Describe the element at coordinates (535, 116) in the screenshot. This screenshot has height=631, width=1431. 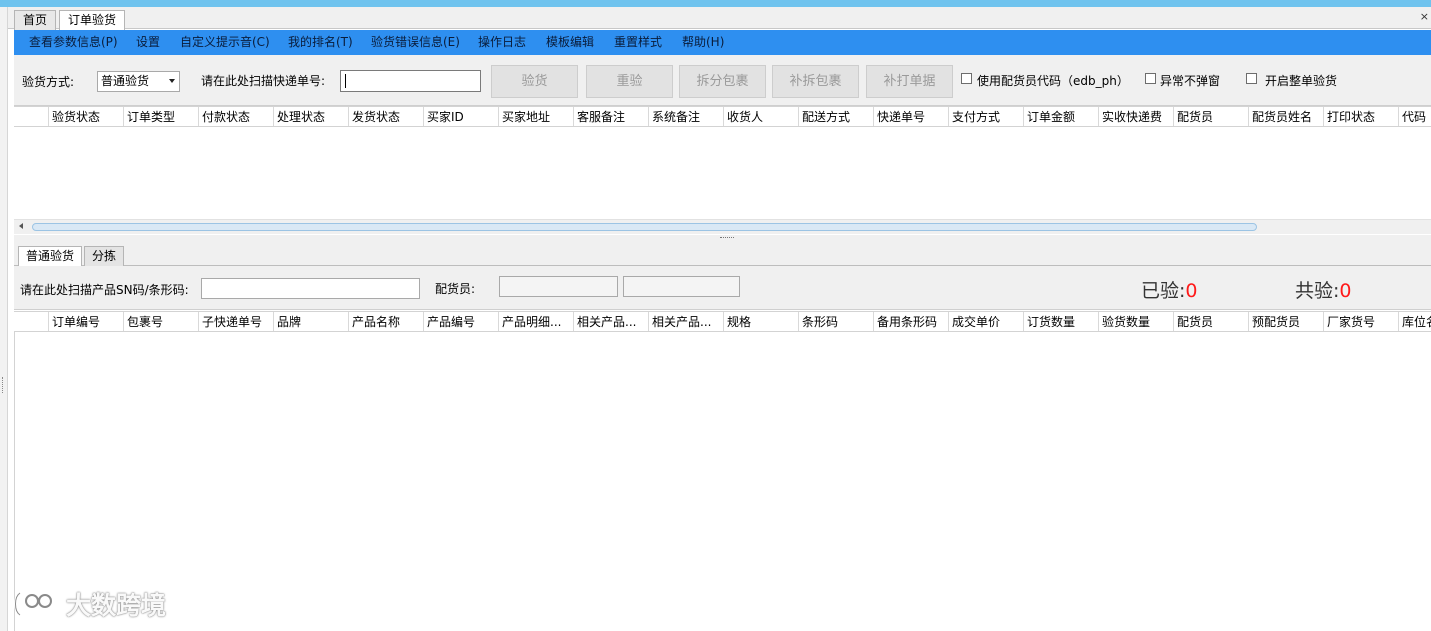
I see `col-buyer-address: 买家地址` at that location.